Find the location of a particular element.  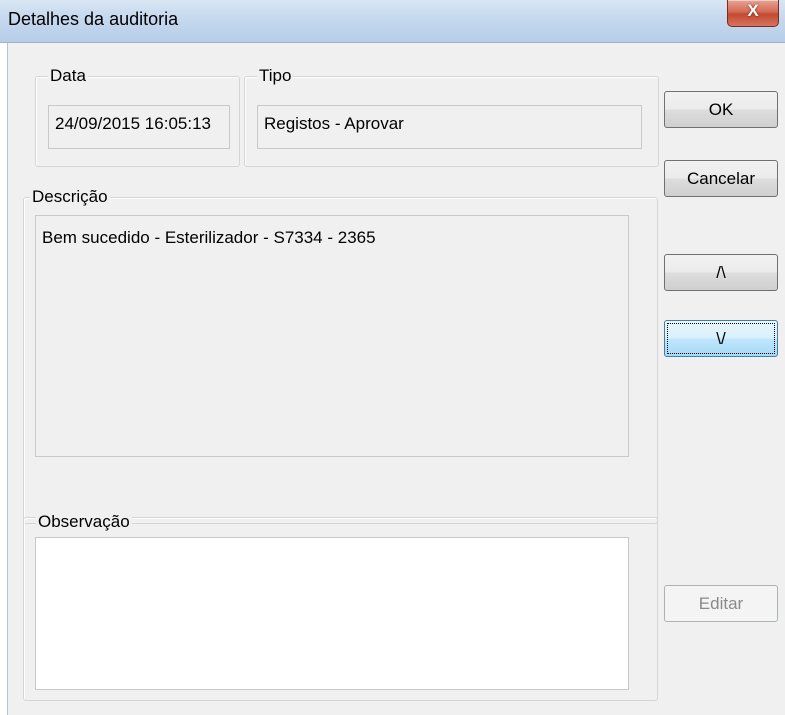

close-button: X is located at coordinates (753, 13).